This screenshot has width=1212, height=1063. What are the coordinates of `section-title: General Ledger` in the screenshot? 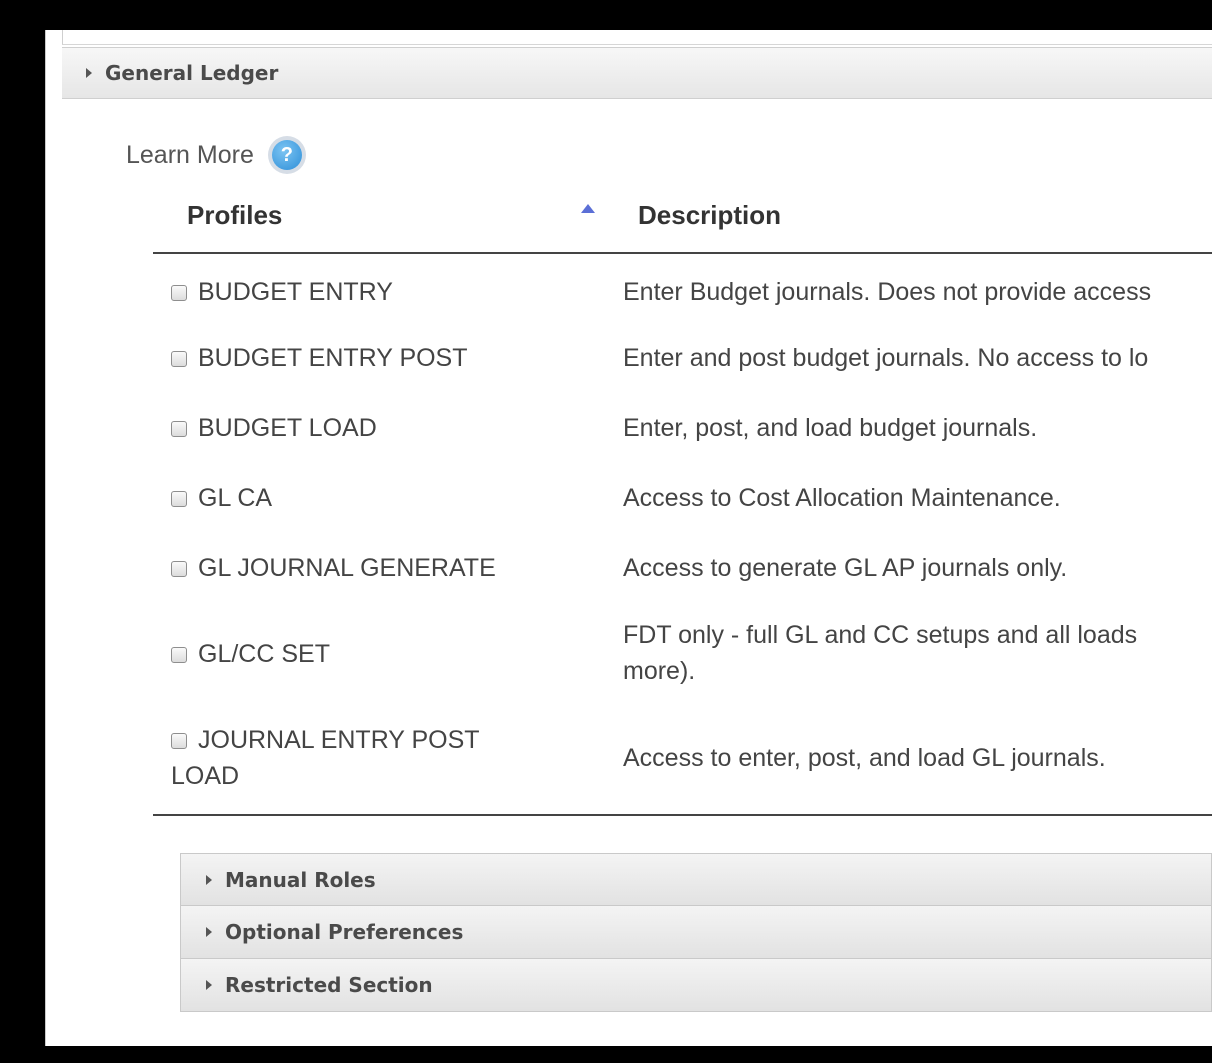 It's located at (192, 73).